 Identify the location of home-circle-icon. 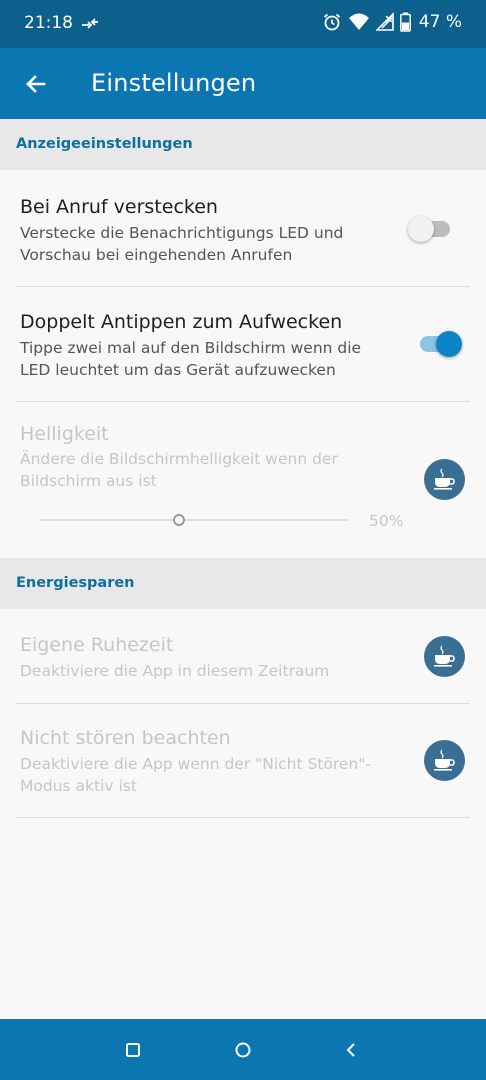
(243, 1050).